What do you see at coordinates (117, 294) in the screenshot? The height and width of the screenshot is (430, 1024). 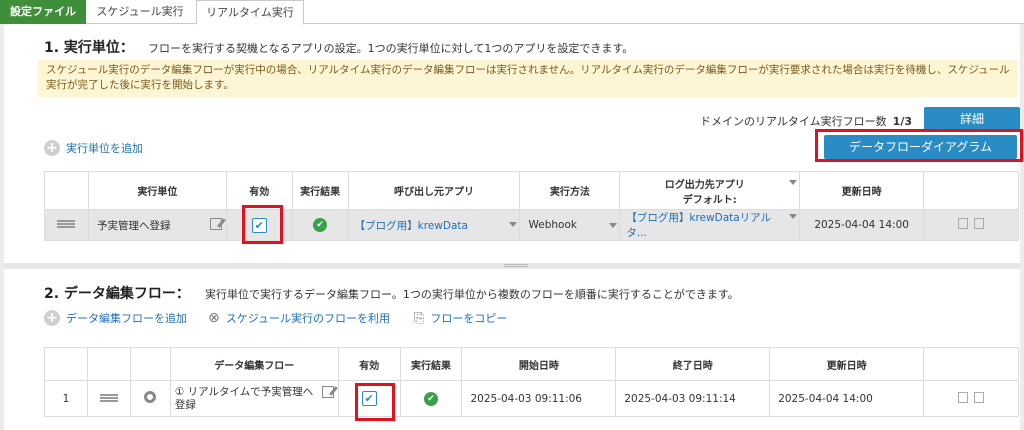 I see `section2-title: 2. データ編集フロー：` at bounding box center [117, 294].